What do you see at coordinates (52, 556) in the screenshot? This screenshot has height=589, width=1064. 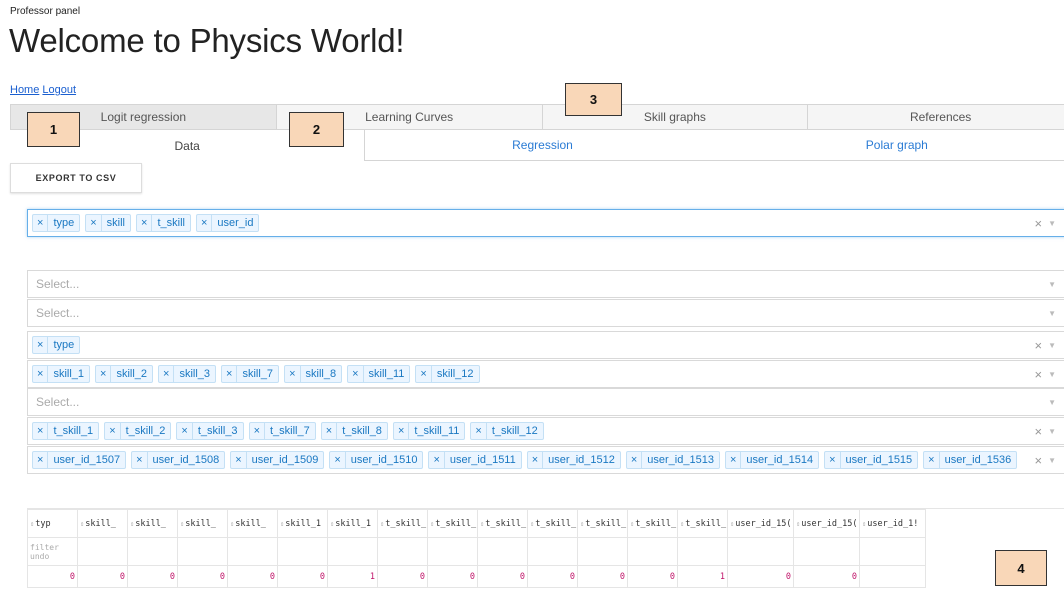 I see `undo-label: undo` at bounding box center [52, 556].